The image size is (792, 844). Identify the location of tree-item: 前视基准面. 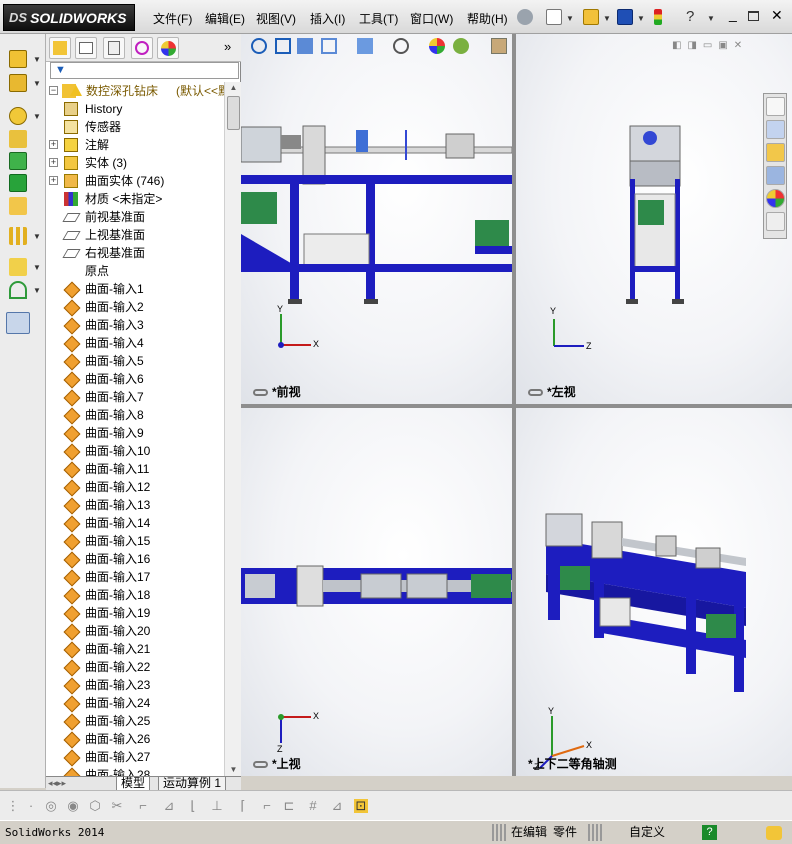
(135, 217).